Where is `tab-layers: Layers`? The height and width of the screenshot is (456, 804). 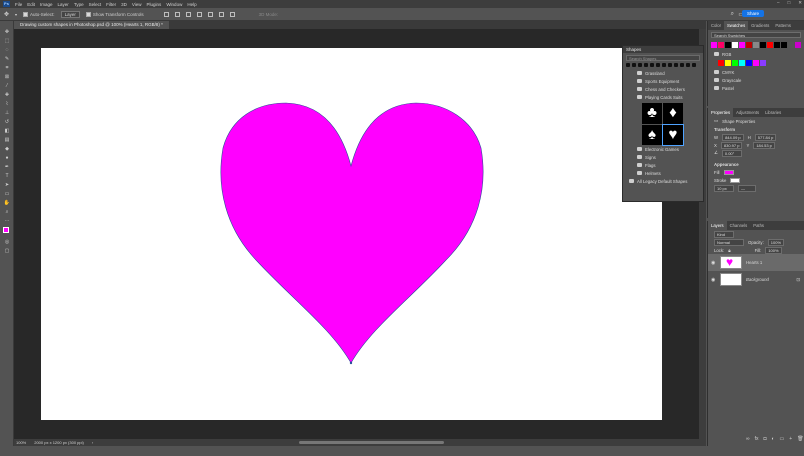 tab-layers: Layers is located at coordinates (717, 225).